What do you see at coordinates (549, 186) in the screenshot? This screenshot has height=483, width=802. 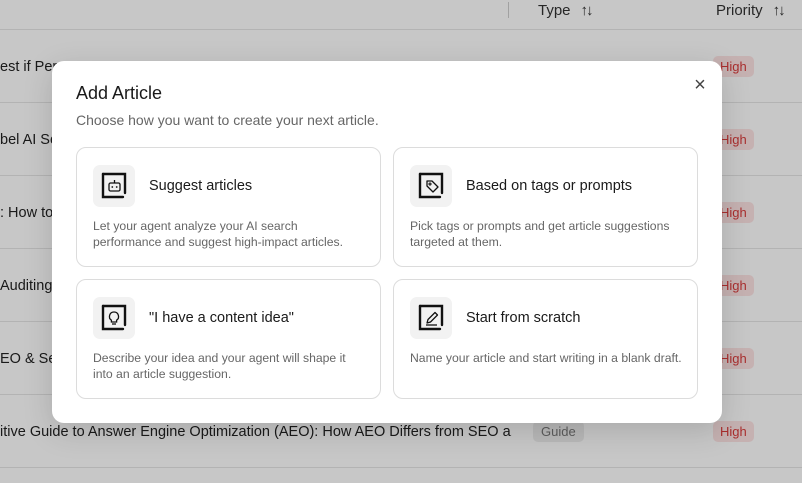 I see `card-title: Based on tags or prompts` at bounding box center [549, 186].